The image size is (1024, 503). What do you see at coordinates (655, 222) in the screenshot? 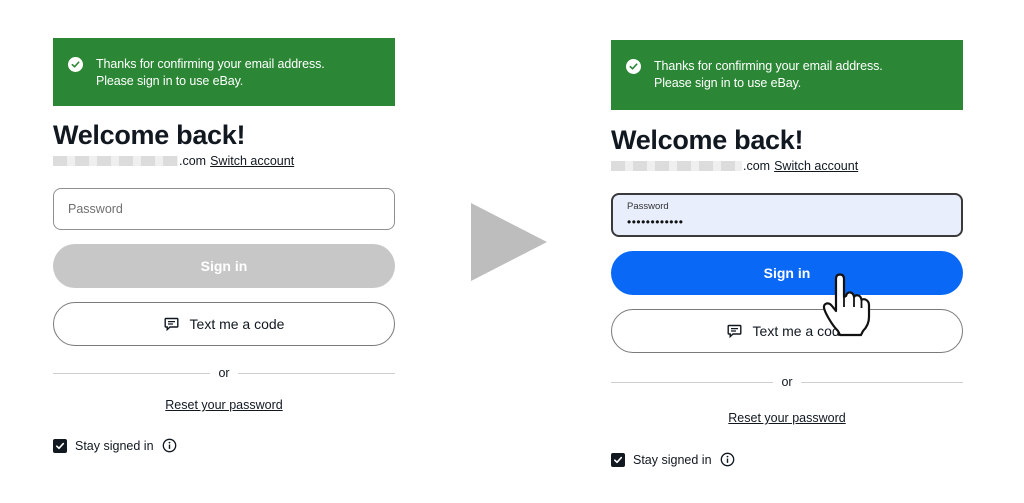
I see `password-value: ••••••••••••` at bounding box center [655, 222].